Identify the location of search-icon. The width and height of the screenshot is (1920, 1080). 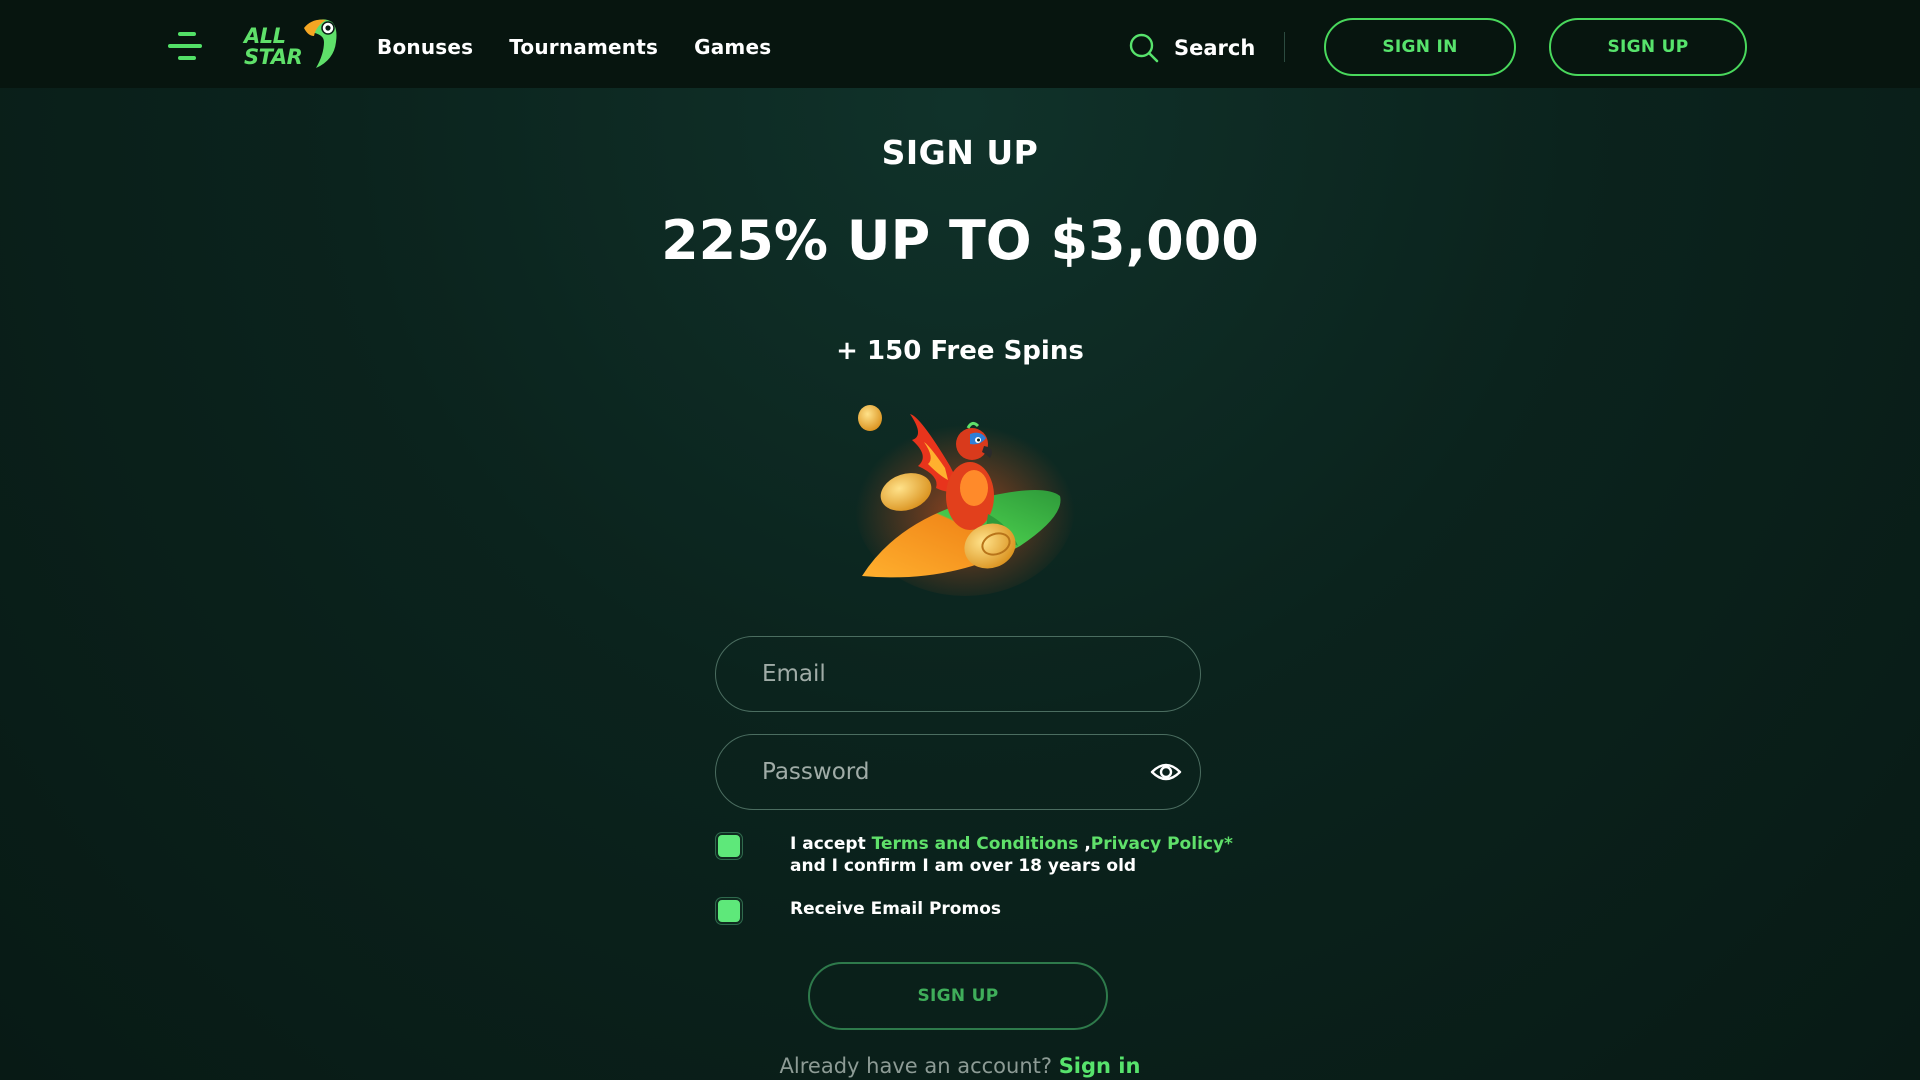
(1144, 48).